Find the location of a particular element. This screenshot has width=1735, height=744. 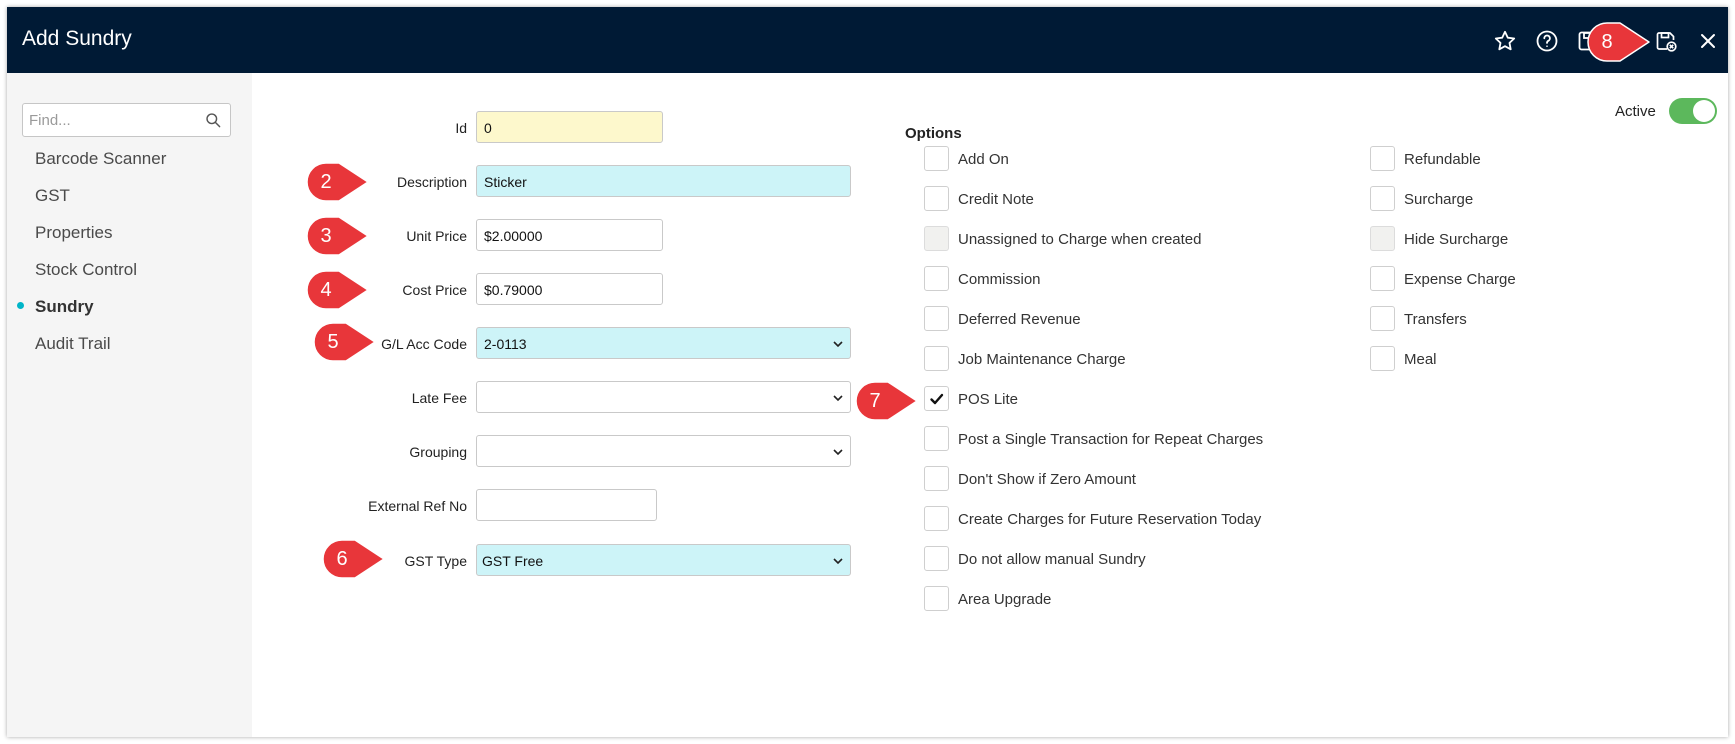

grouping-select is located at coordinates (663, 451).